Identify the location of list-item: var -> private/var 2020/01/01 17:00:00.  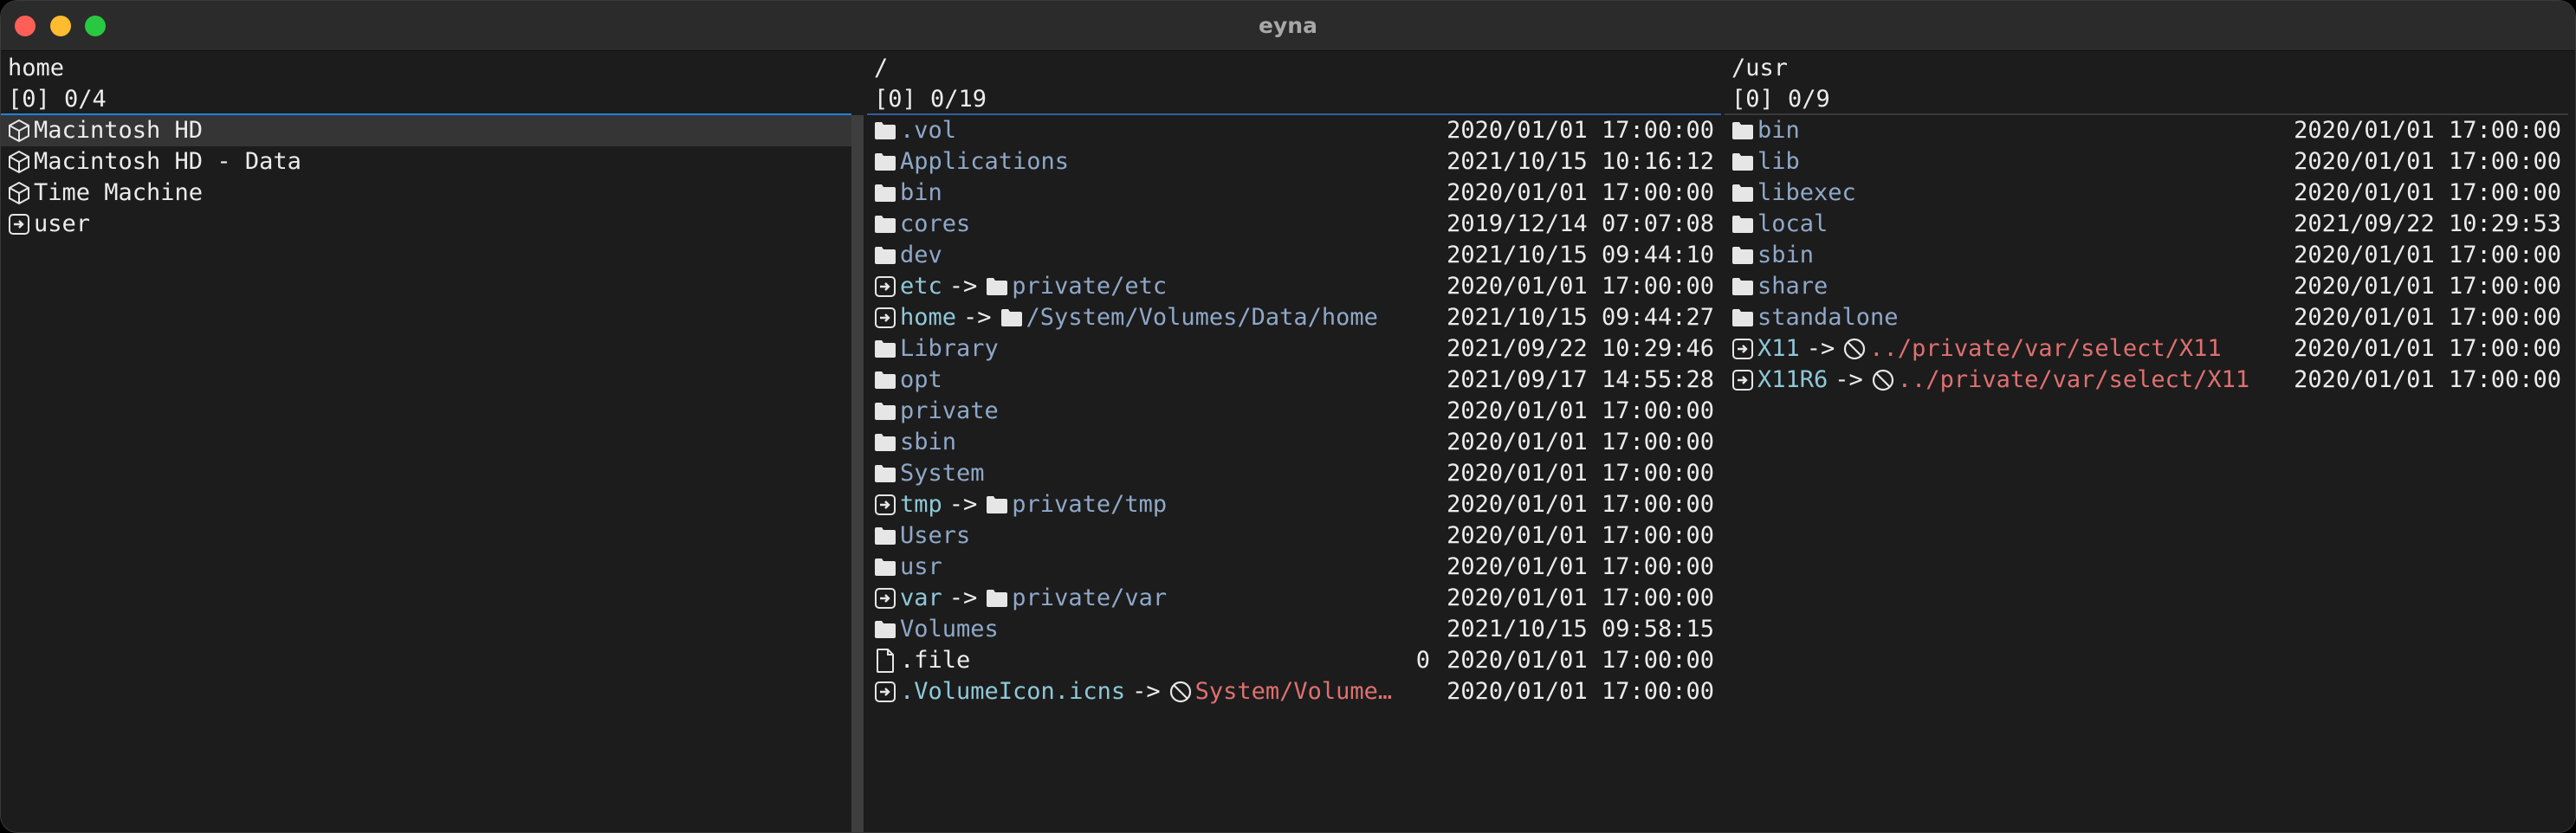
(1294, 598).